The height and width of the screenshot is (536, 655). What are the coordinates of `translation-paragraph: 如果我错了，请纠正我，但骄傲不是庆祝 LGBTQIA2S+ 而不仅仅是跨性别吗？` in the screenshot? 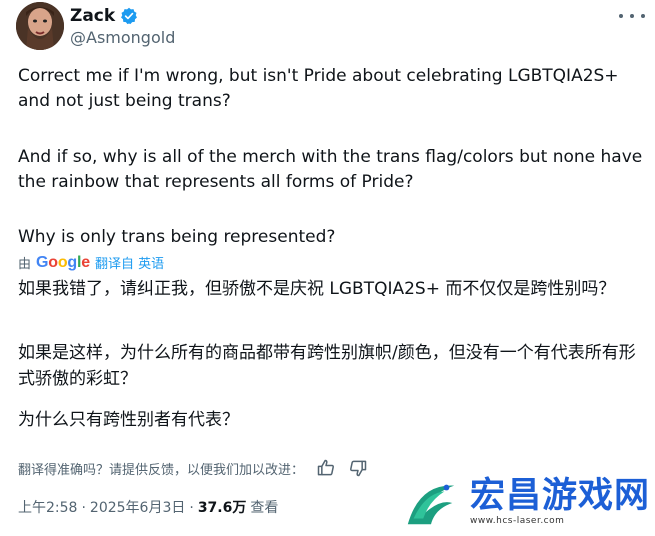 It's located at (333, 289).